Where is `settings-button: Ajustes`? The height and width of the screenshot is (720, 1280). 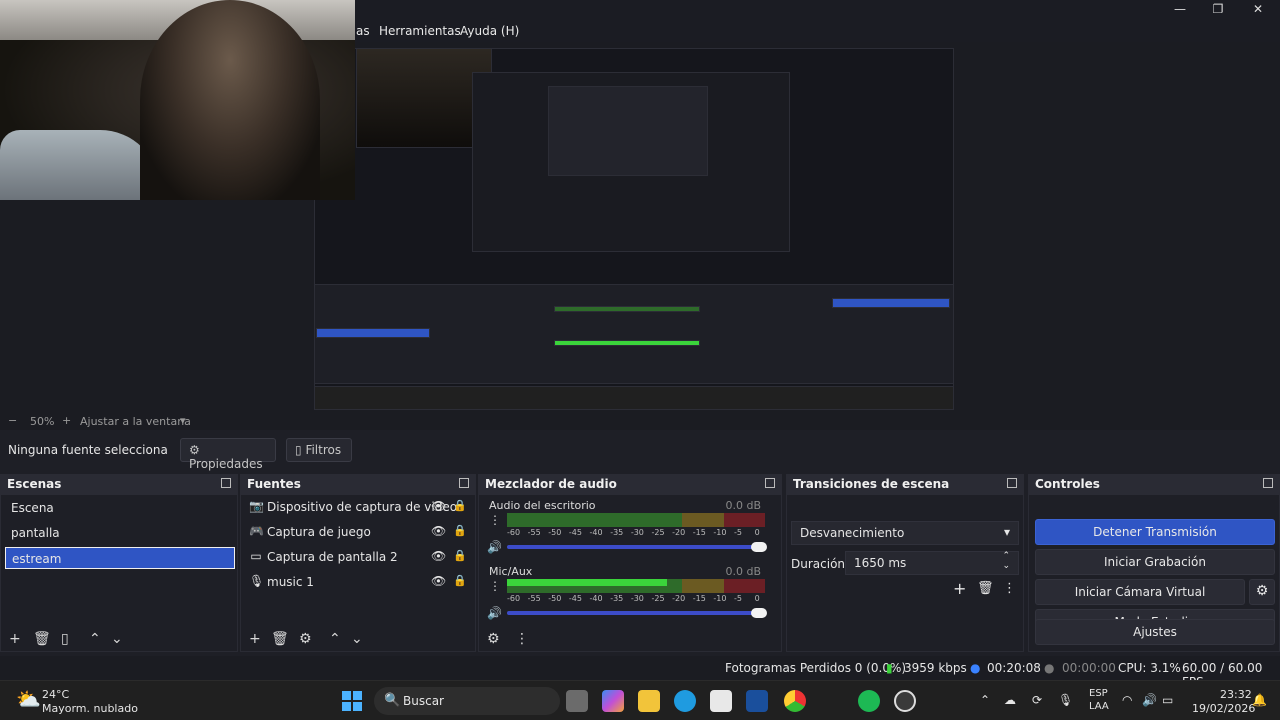
settings-button: Ajustes is located at coordinates (1155, 632).